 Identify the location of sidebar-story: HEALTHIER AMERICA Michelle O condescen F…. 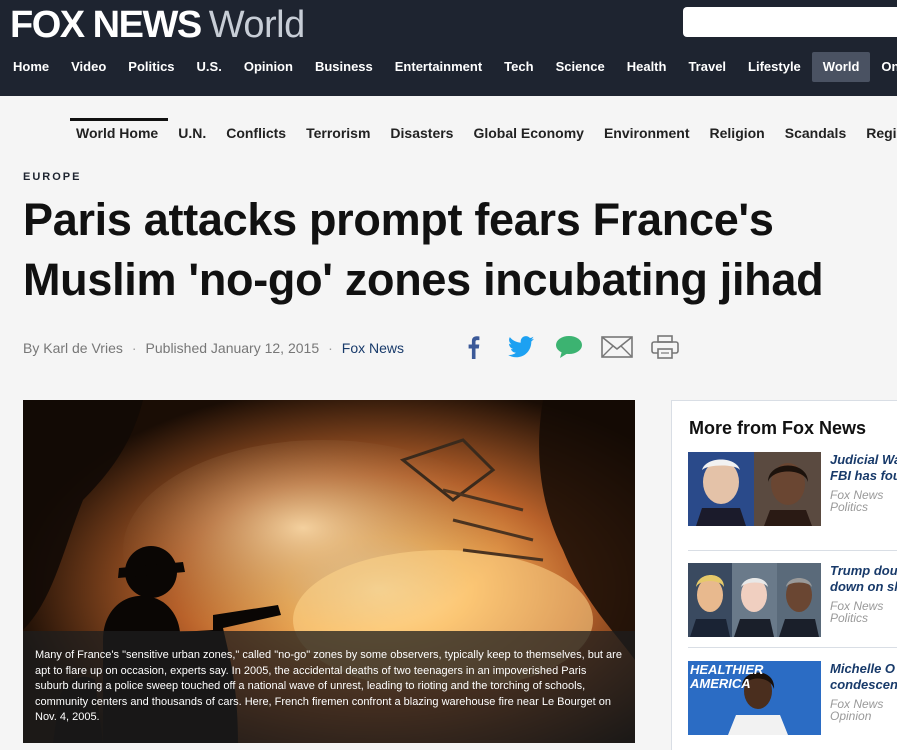
(792, 700).